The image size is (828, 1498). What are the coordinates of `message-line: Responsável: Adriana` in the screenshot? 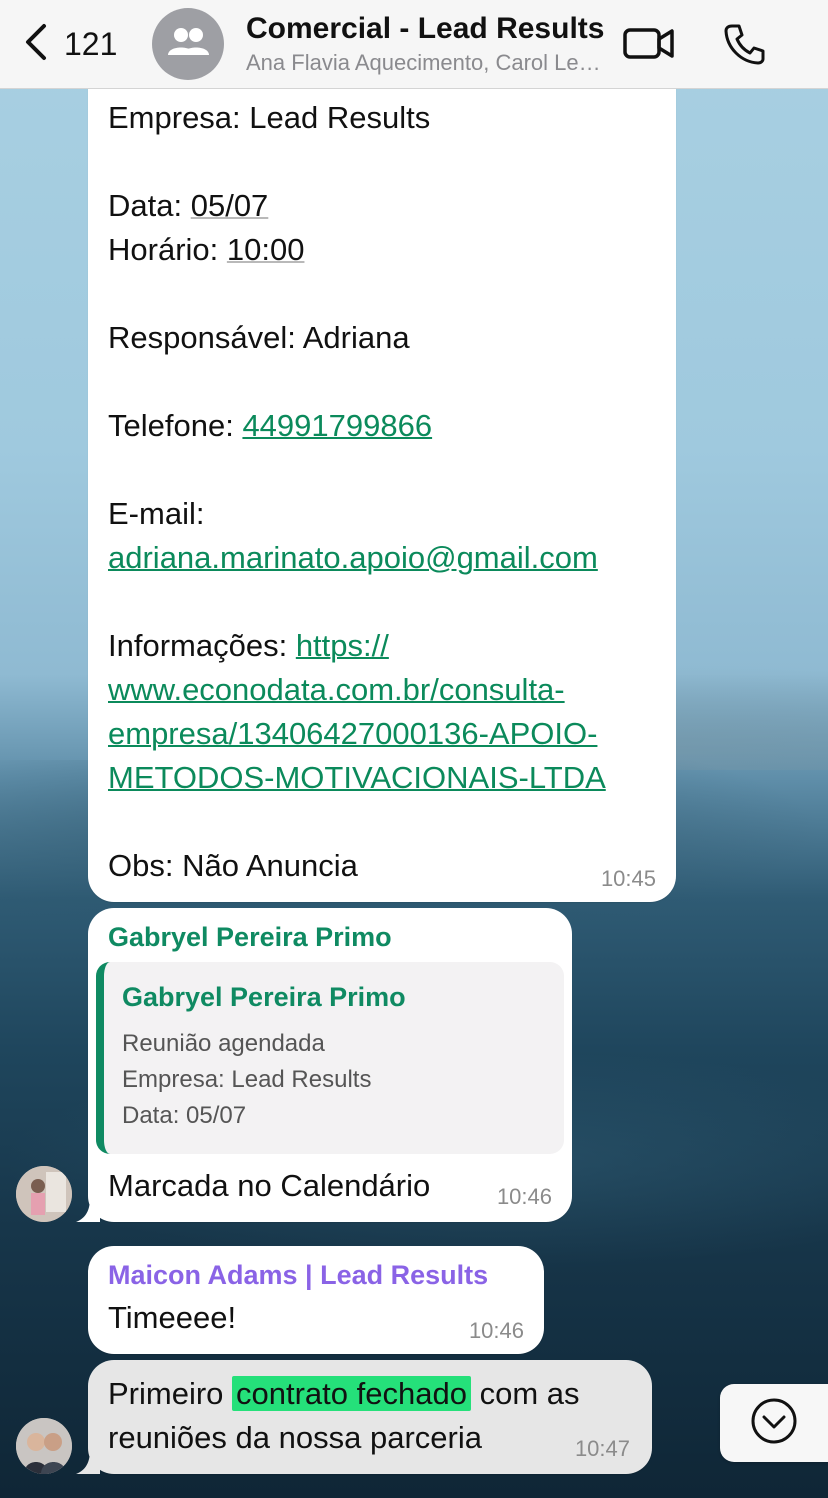 It's located at (259, 337).